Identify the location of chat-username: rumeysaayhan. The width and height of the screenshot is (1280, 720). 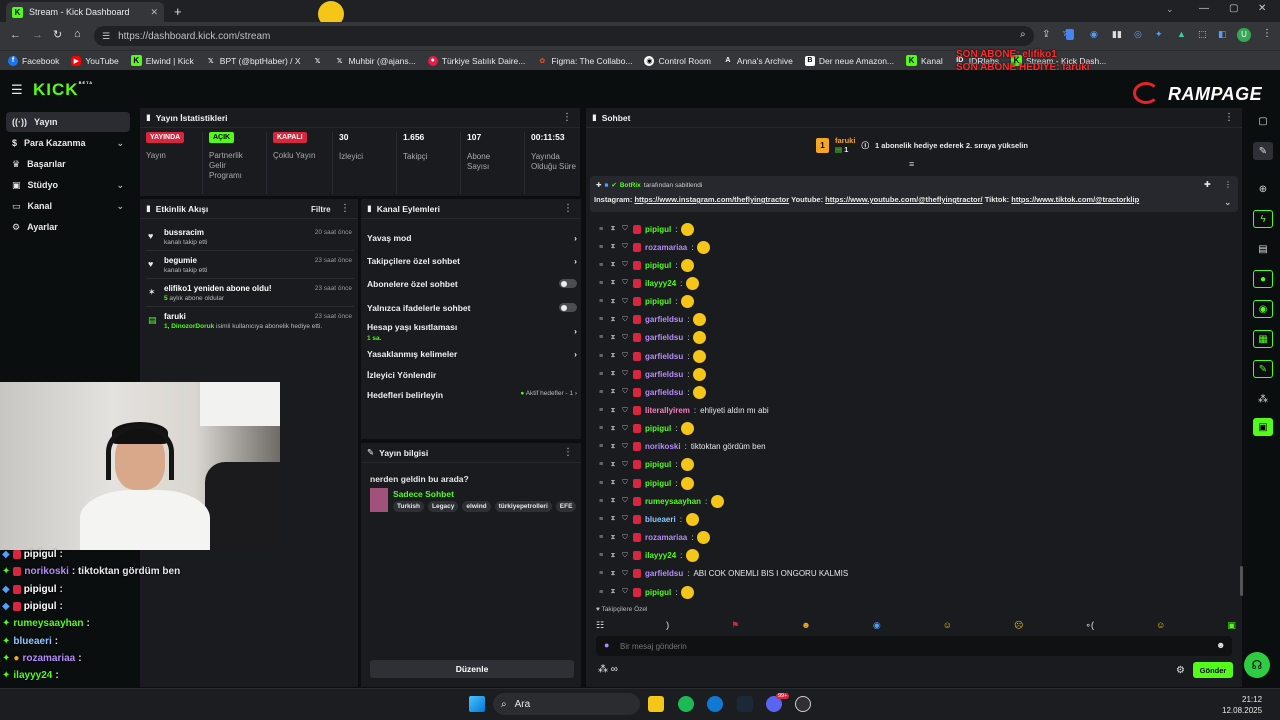
(673, 501).